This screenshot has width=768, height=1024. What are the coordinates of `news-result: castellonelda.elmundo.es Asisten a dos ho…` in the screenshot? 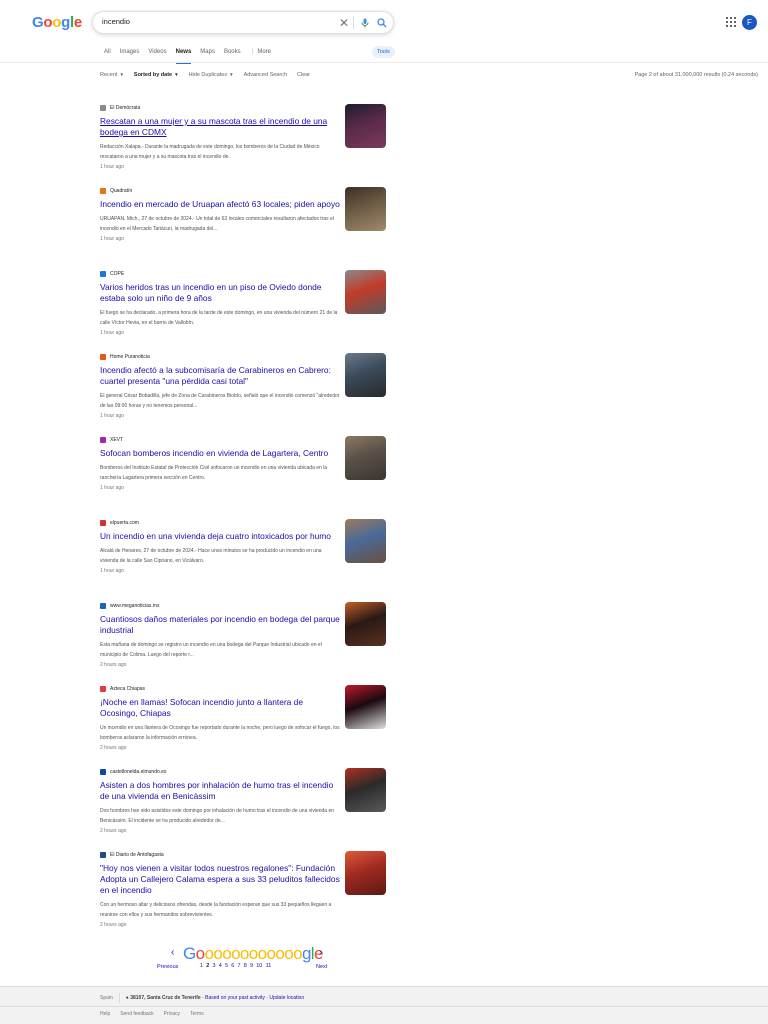 It's located at (245, 809).